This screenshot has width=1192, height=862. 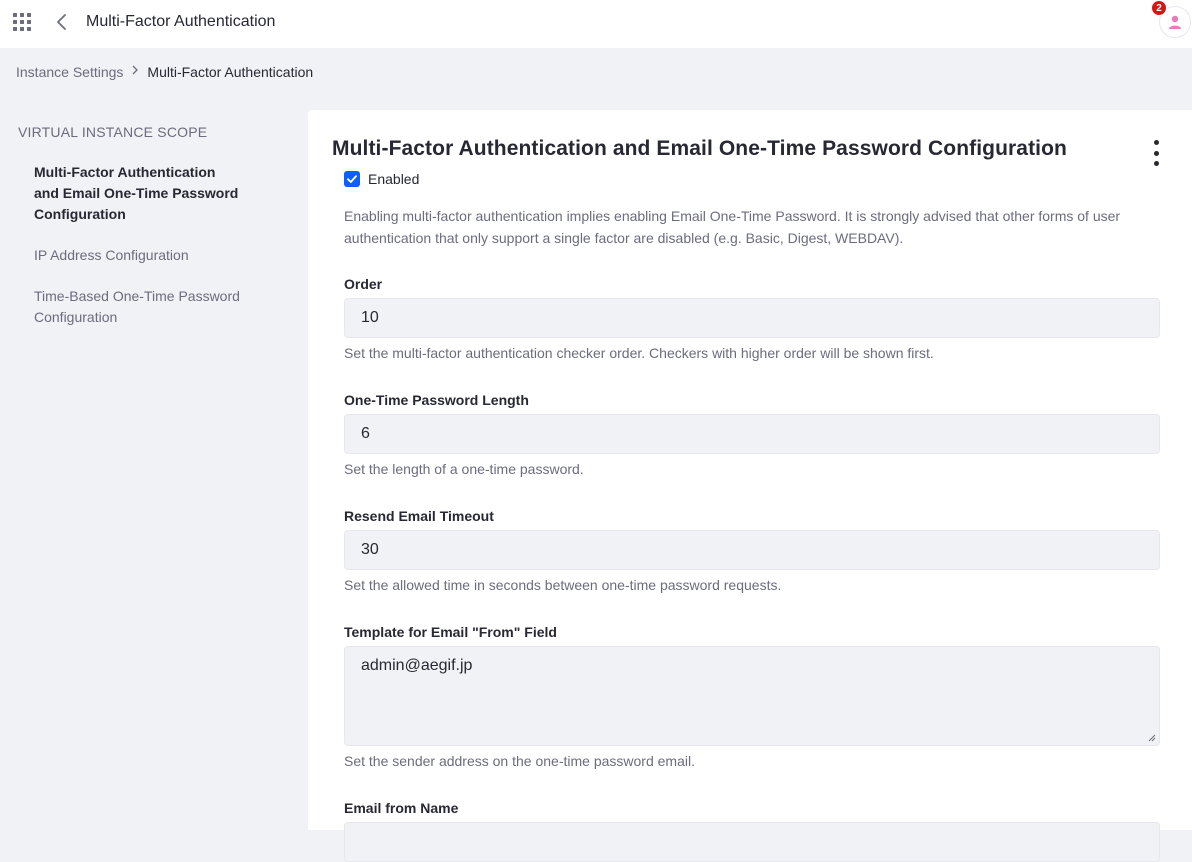 I want to click on email-from-template-textarea: admin@aegif.jp, so click(x=752, y=696).